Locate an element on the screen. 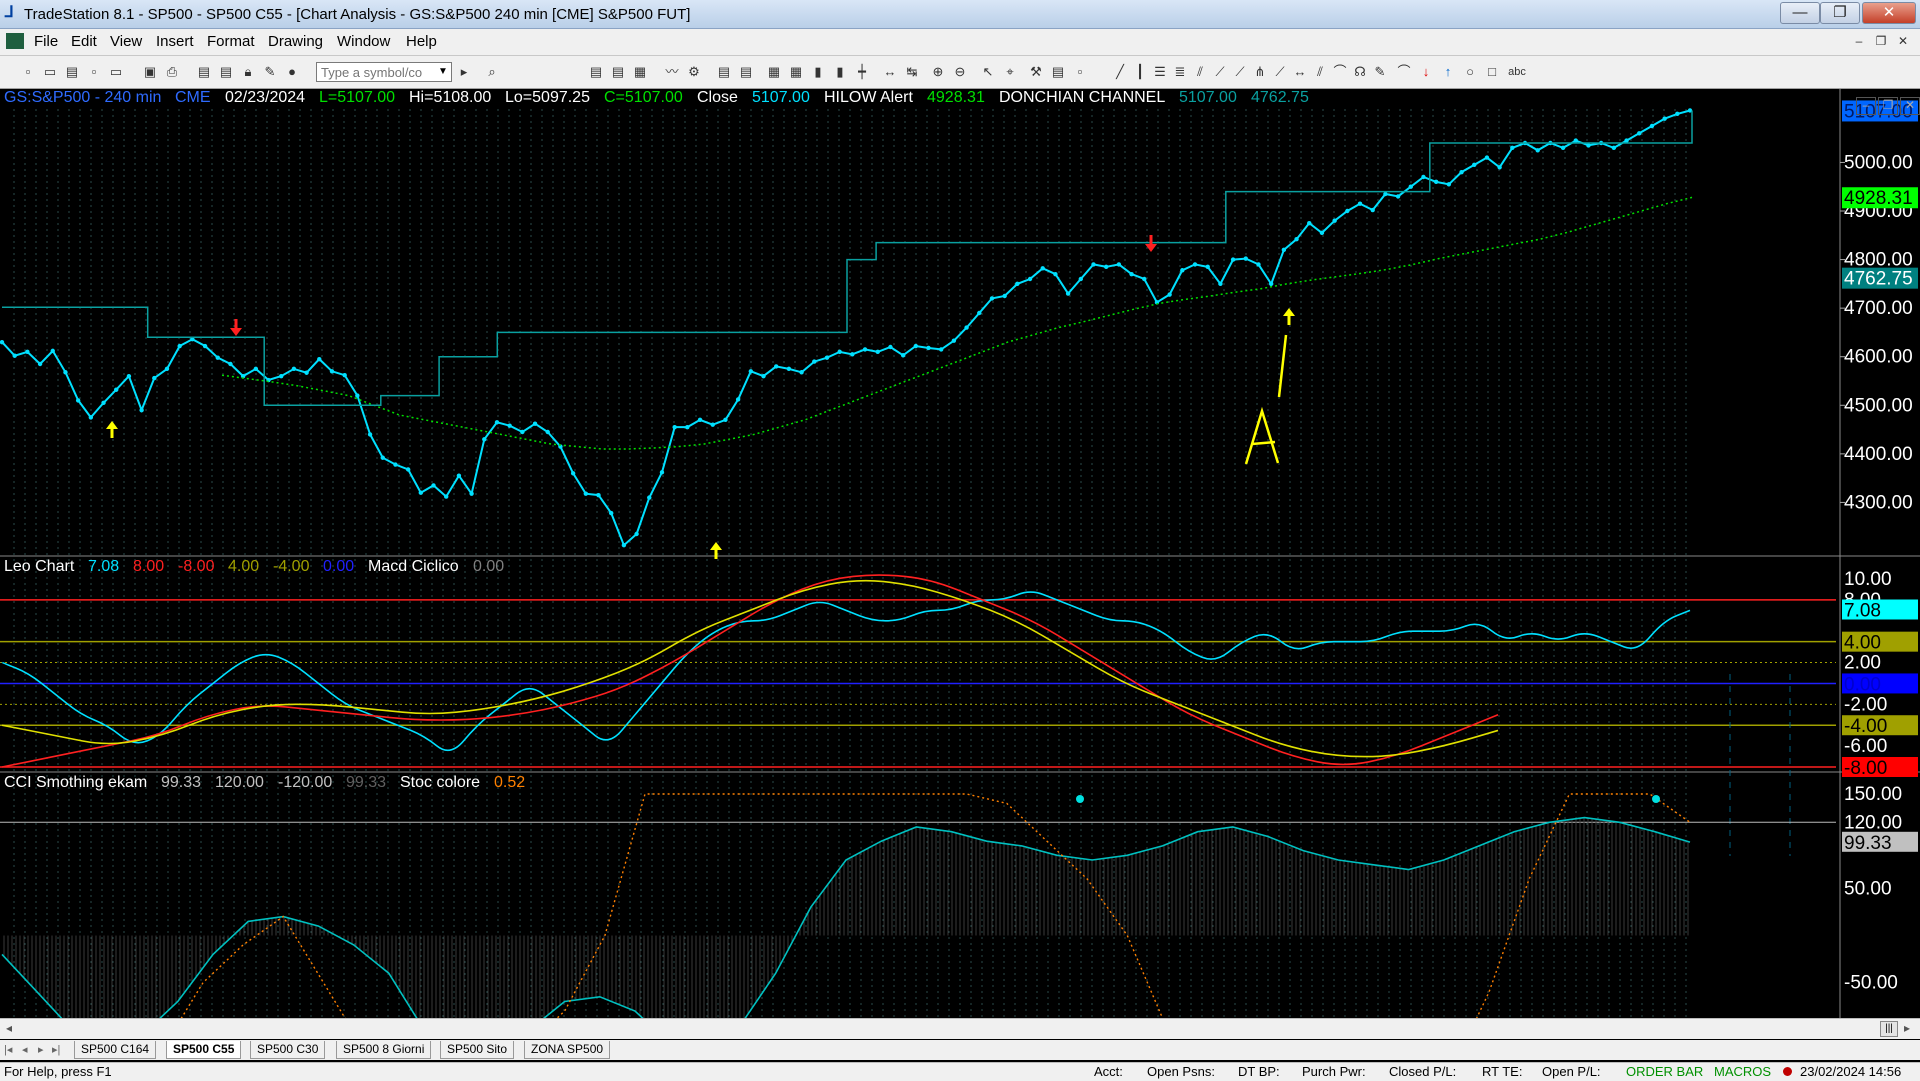 Image resolution: width=1920 pixels, height=1081 pixels. close-button: ✕ is located at coordinates (1889, 13).